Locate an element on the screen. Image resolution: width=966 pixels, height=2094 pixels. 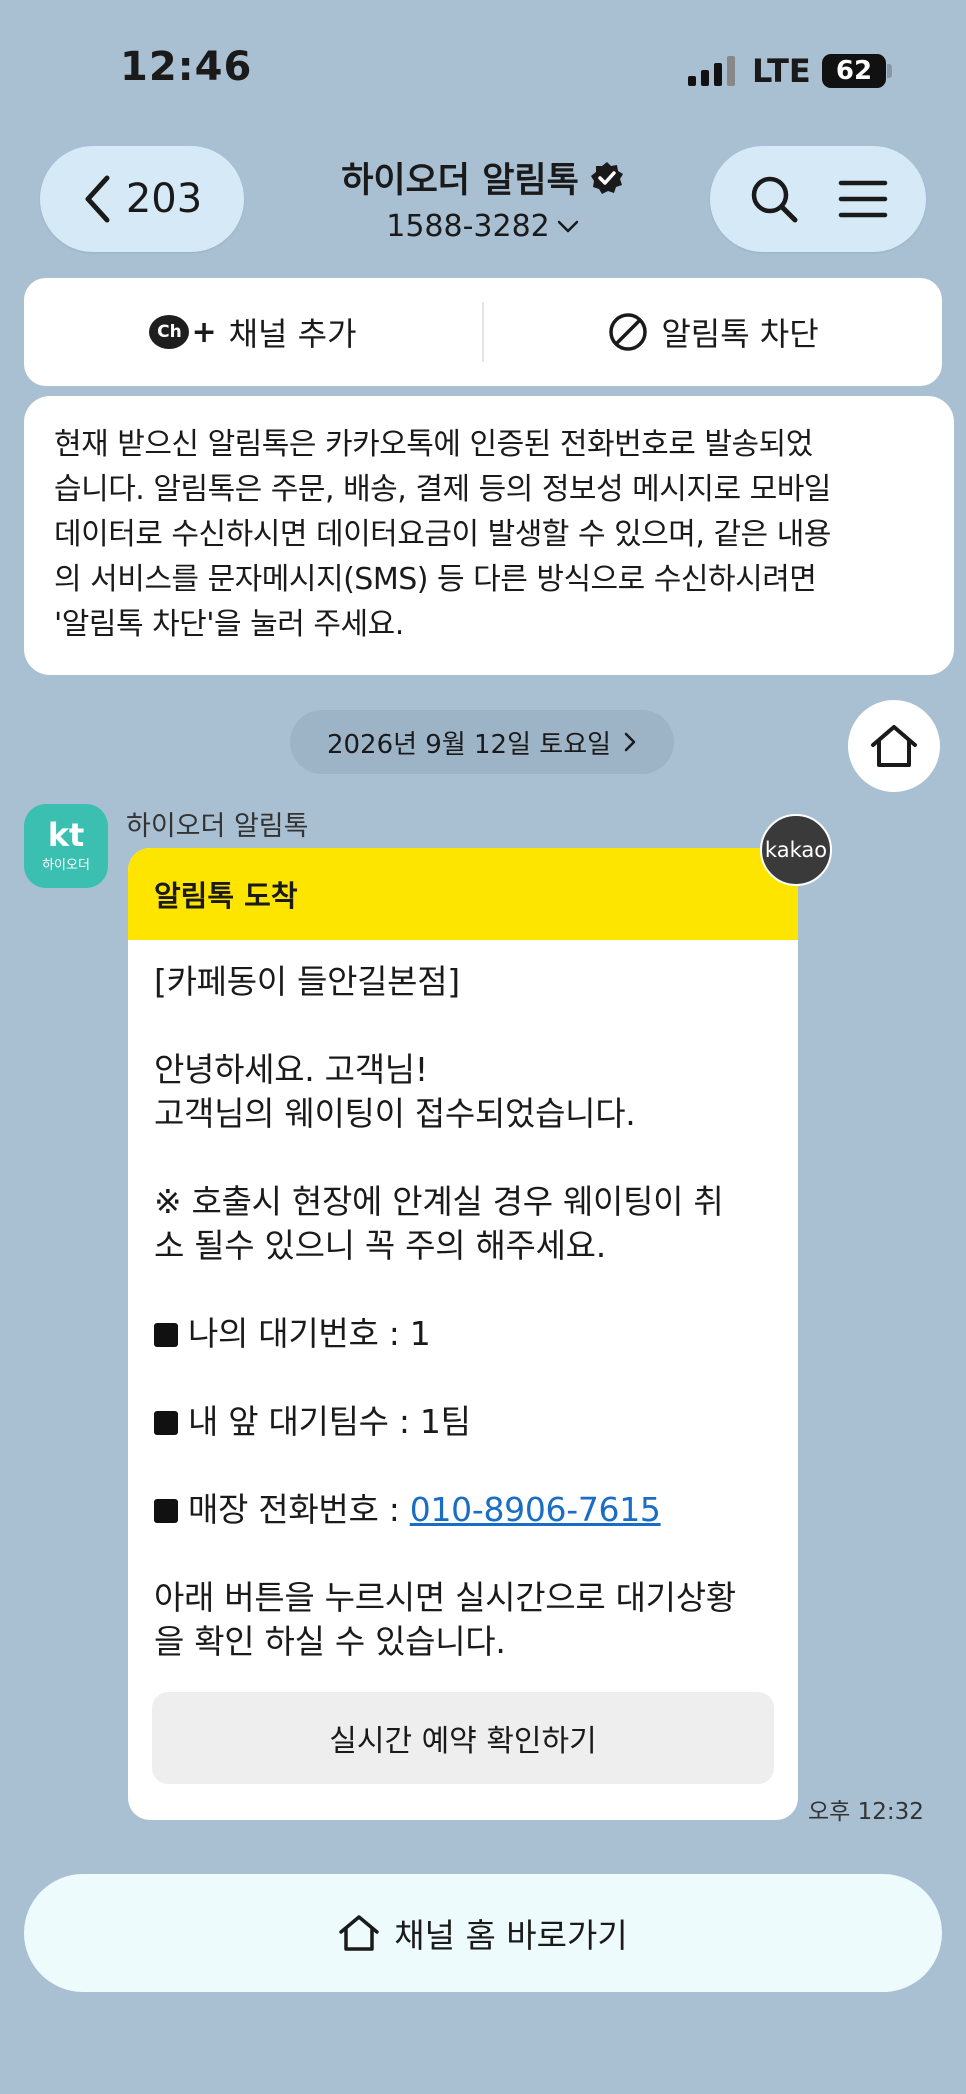
realtime-reservation-button: 실시간 예약 확인하기 is located at coordinates (463, 1738).